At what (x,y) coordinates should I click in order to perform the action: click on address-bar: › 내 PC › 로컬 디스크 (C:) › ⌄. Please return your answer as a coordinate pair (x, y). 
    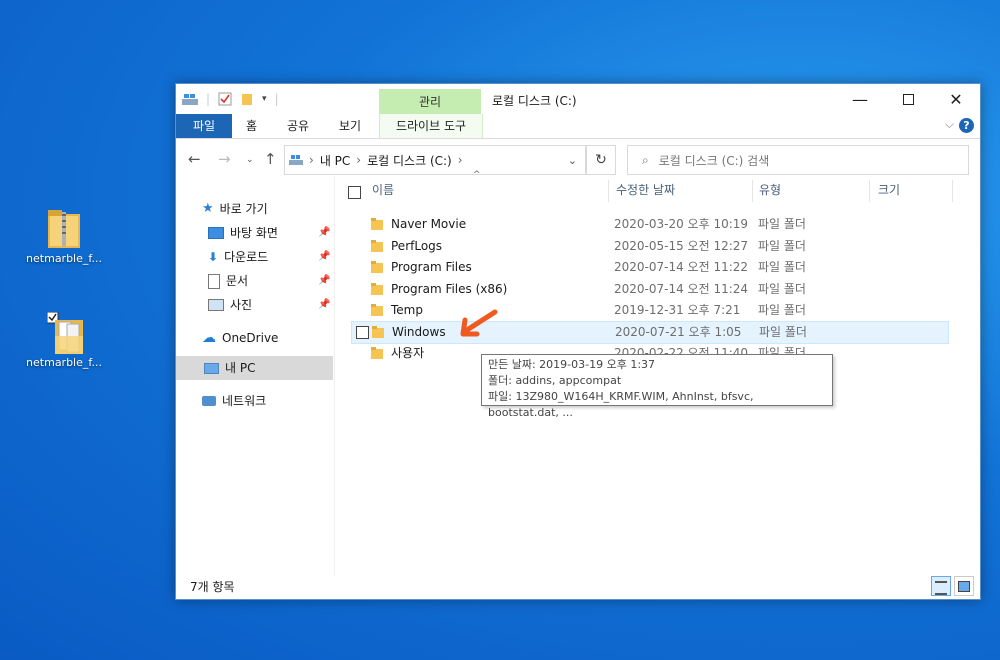
    Looking at the image, I should click on (435, 160).